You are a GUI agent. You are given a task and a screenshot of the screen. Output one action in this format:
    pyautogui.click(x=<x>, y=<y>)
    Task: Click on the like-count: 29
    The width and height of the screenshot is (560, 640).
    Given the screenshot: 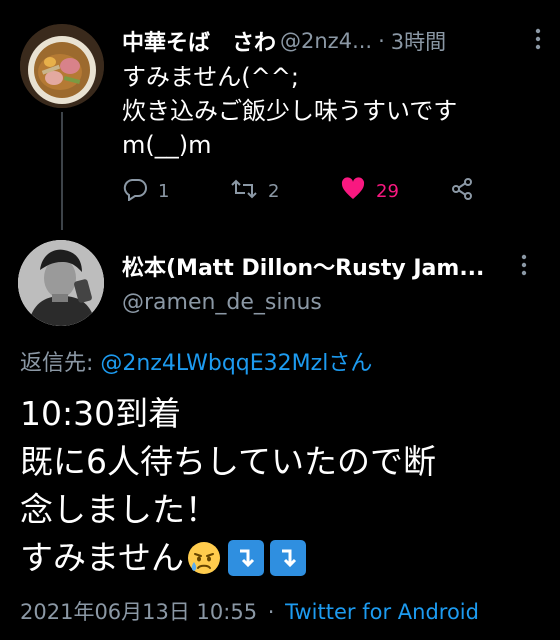 What is the action you would take?
    pyautogui.click(x=387, y=191)
    